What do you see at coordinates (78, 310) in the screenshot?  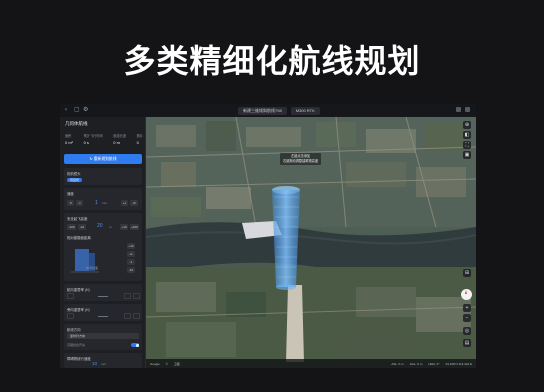 I see `side-overlap-title: 旁向重叠率 (H)` at bounding box center [78, 310].